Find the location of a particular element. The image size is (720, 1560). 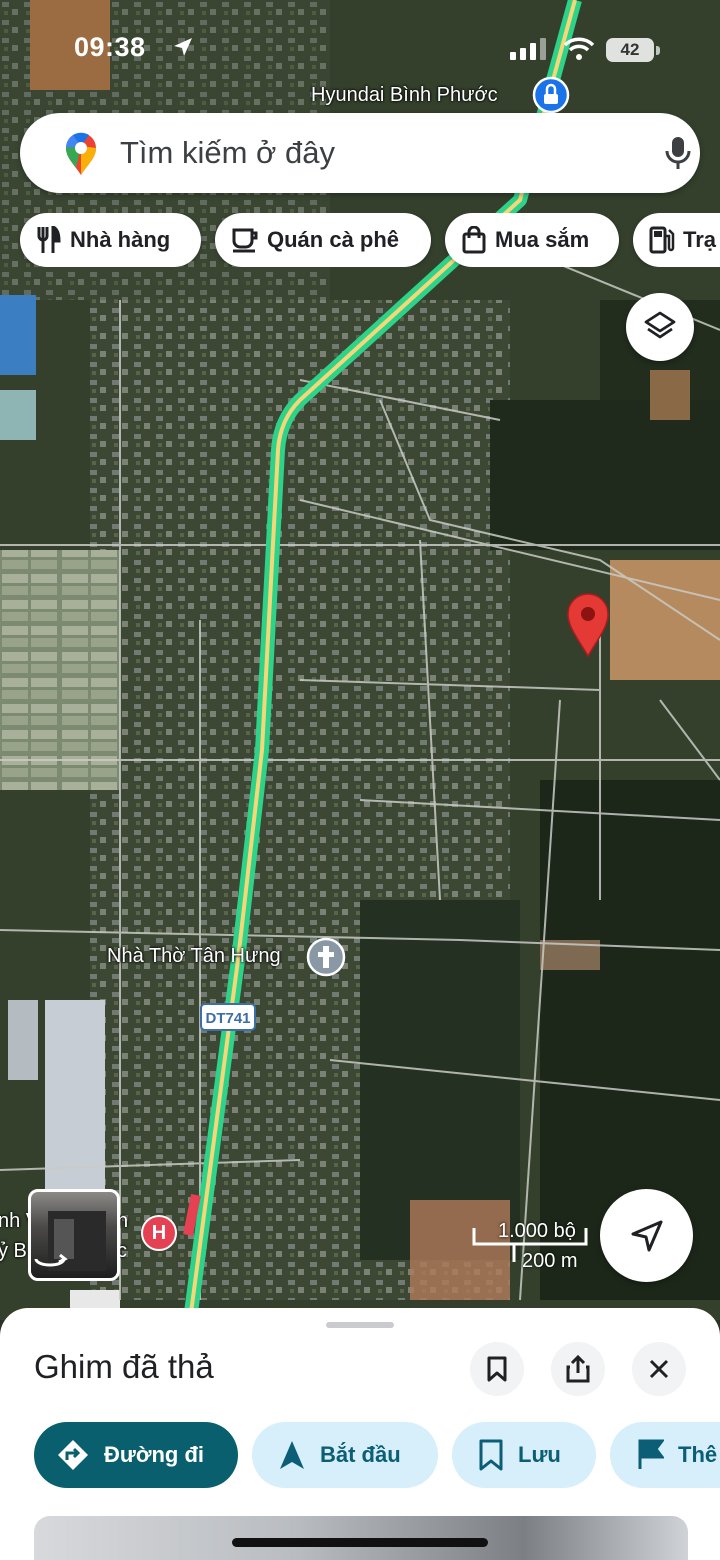

street-view-thumbnail is located at coordinates (74, 1235).